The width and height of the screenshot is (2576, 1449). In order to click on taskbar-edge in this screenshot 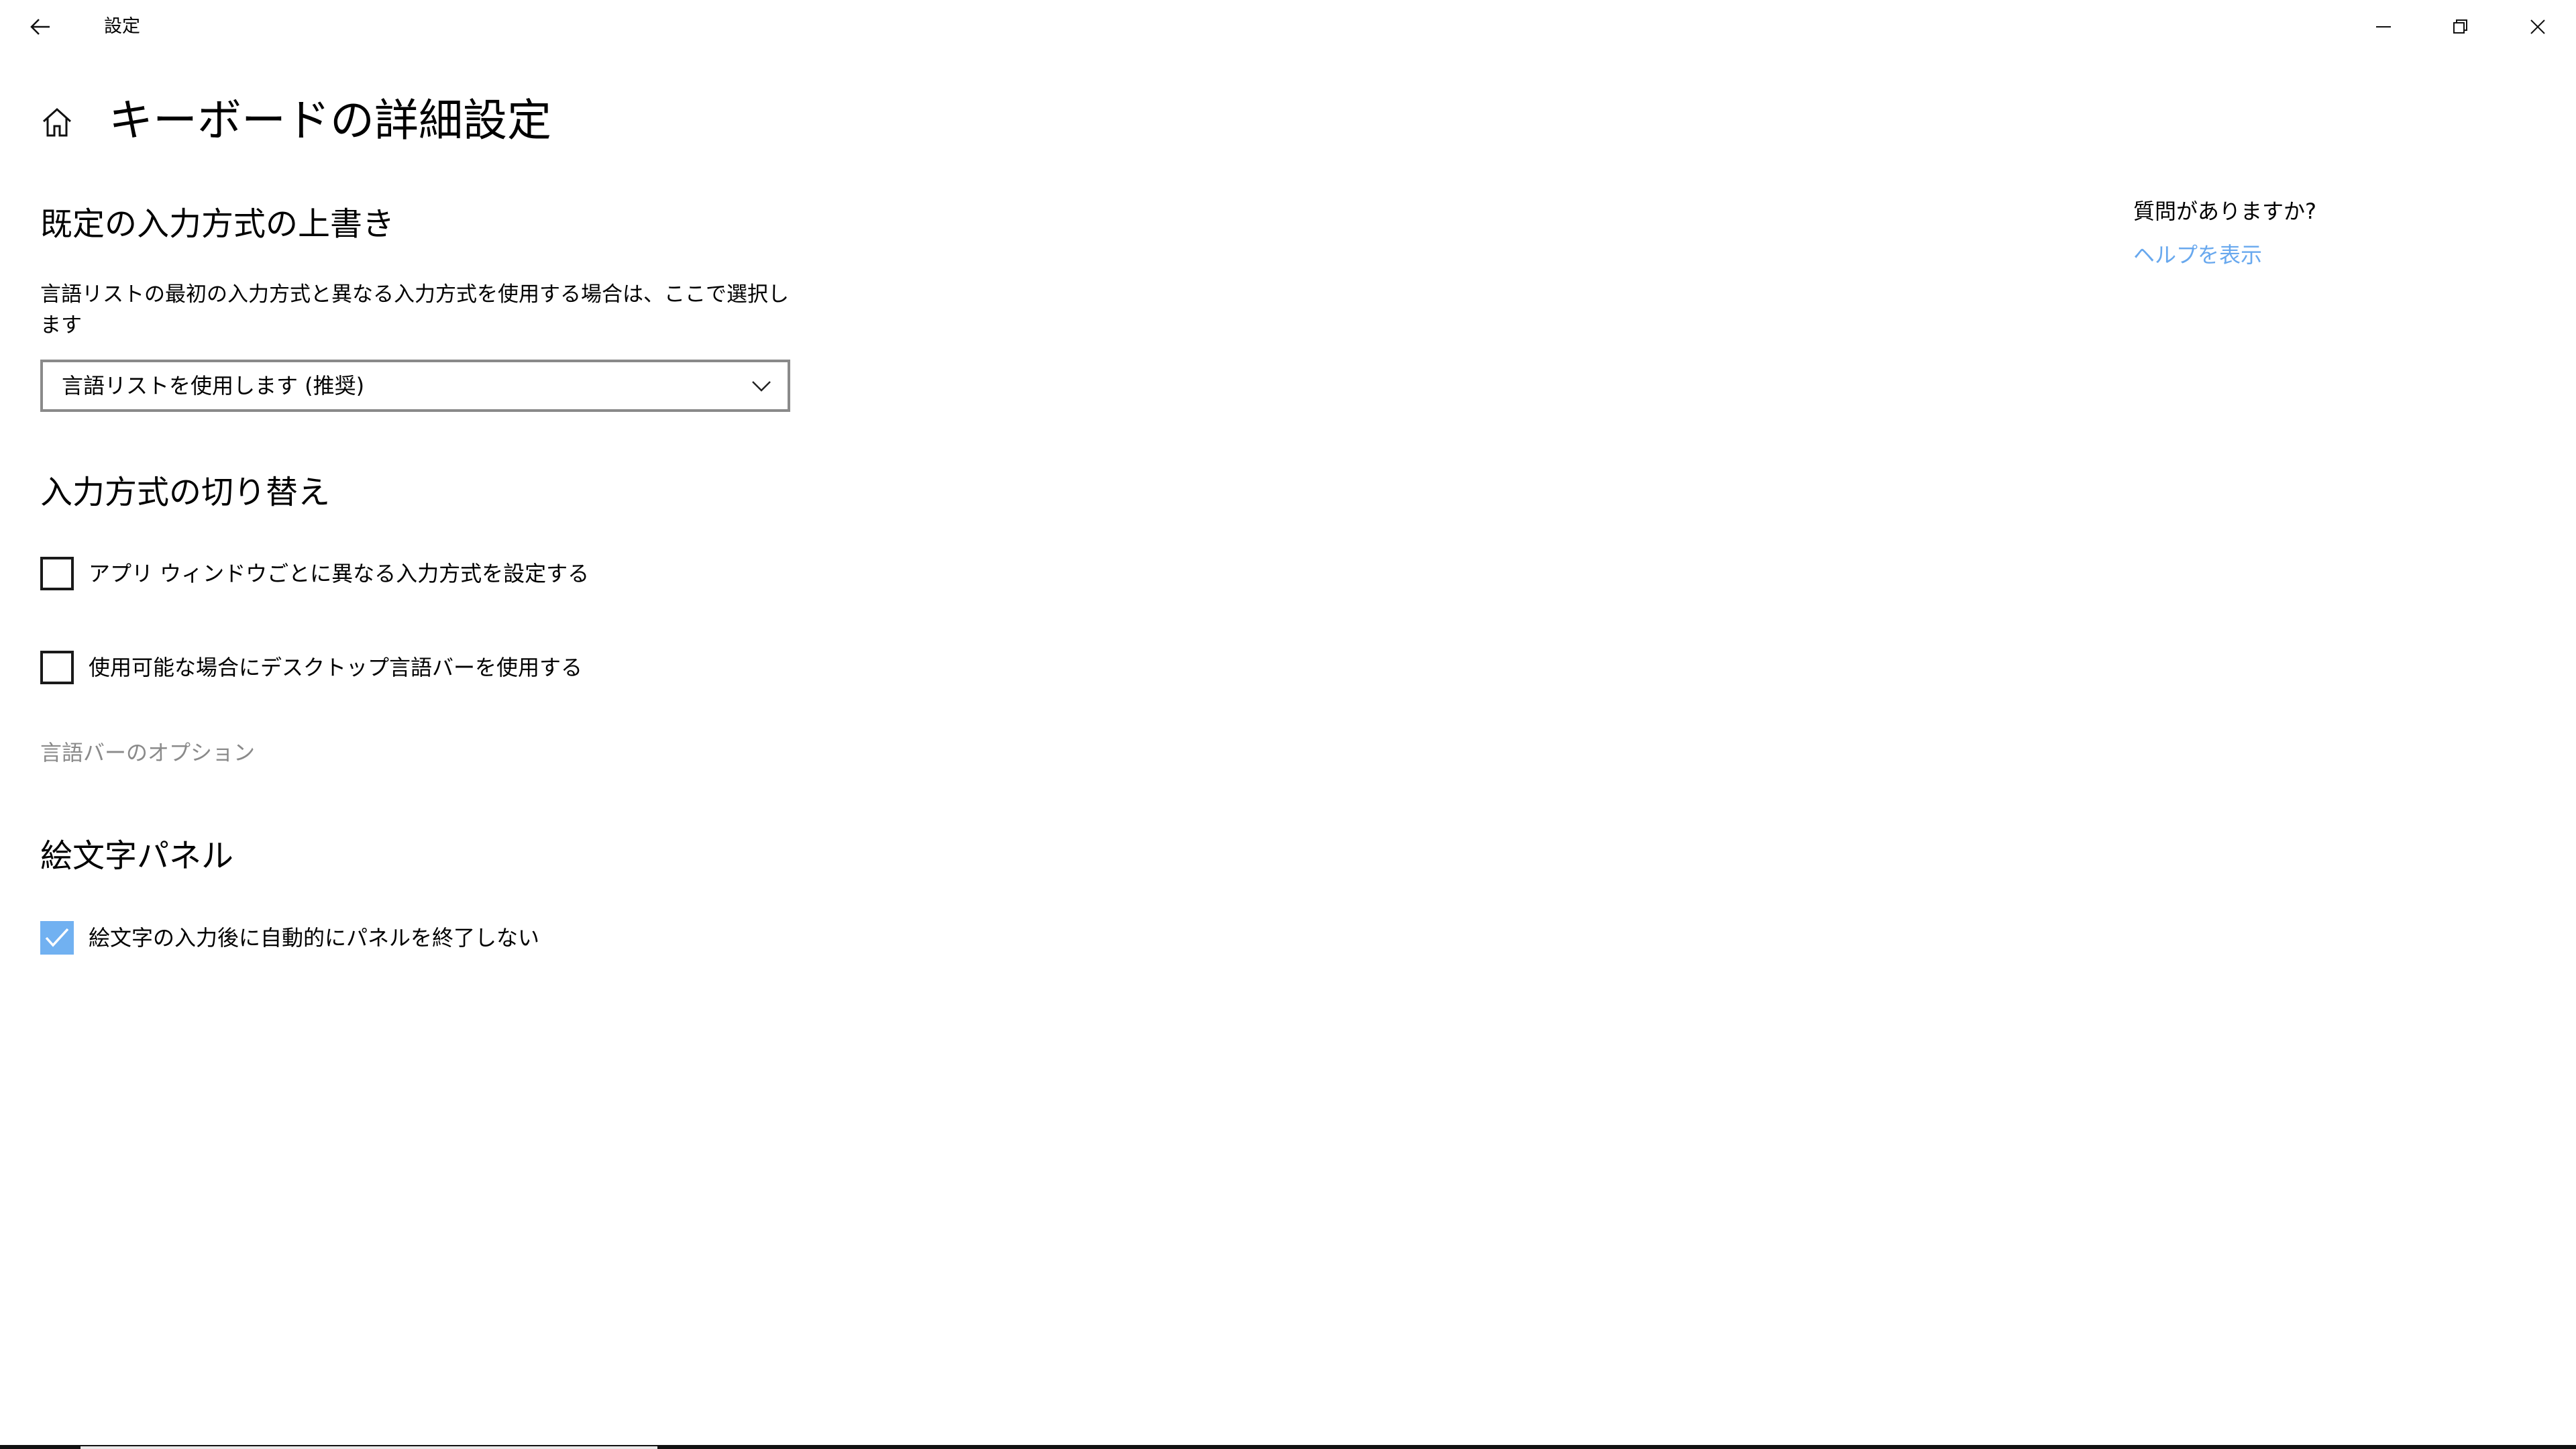, I will do `click(1288, 1447)`.